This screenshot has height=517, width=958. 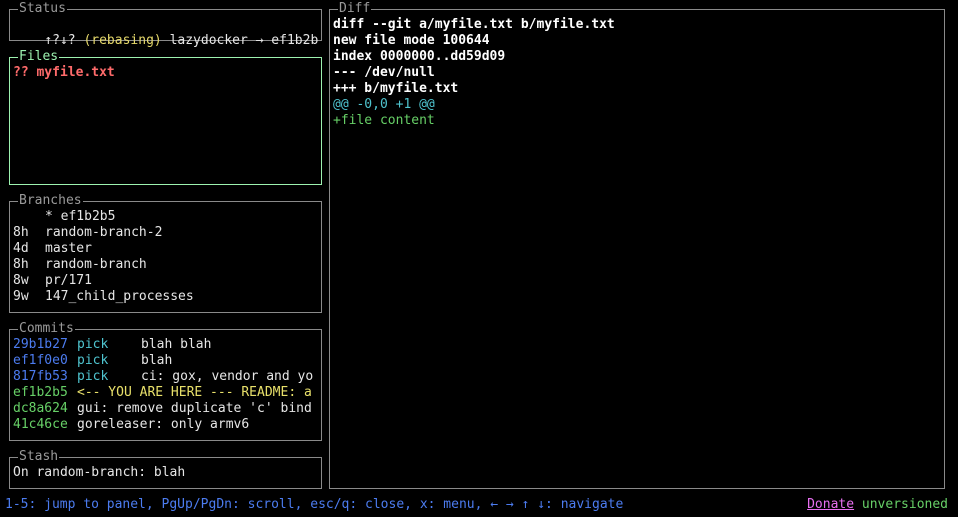 I want to click on diff-header-line: index 0000000..dd59d09, so click(x=419, y=56).